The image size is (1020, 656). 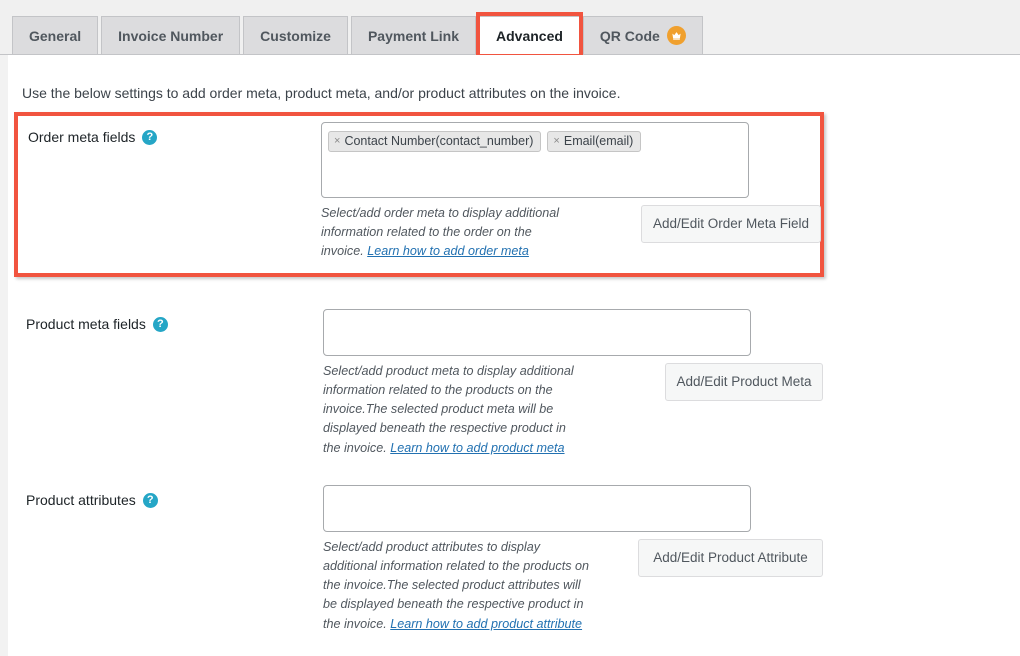 I want to click on add-edit-order-meta-field-button: Add/Edit Order Meta Field, so click(x=731, y=224).